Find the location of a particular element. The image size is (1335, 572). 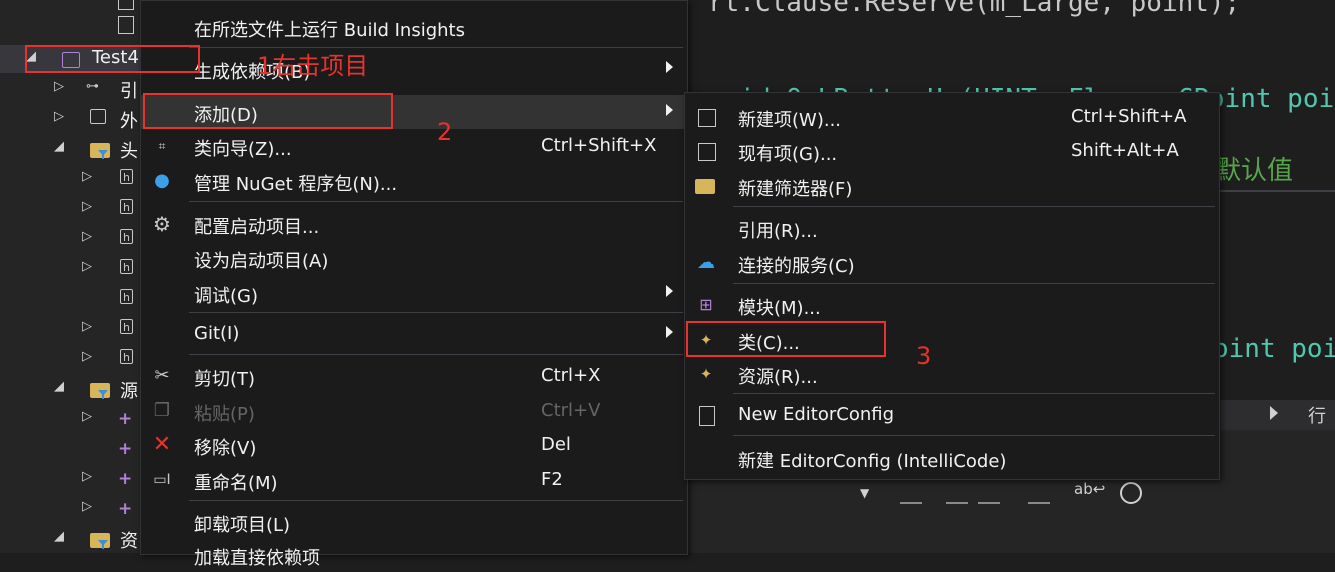

menu-item-new-editorconfig-intellicode: 新建 EditorConfig (IntelliCode) is located at coordinates (952, 458).